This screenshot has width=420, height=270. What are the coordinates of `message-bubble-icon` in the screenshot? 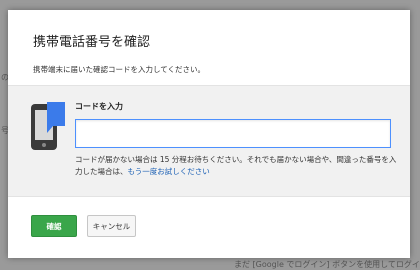 It's located at (56, 117).